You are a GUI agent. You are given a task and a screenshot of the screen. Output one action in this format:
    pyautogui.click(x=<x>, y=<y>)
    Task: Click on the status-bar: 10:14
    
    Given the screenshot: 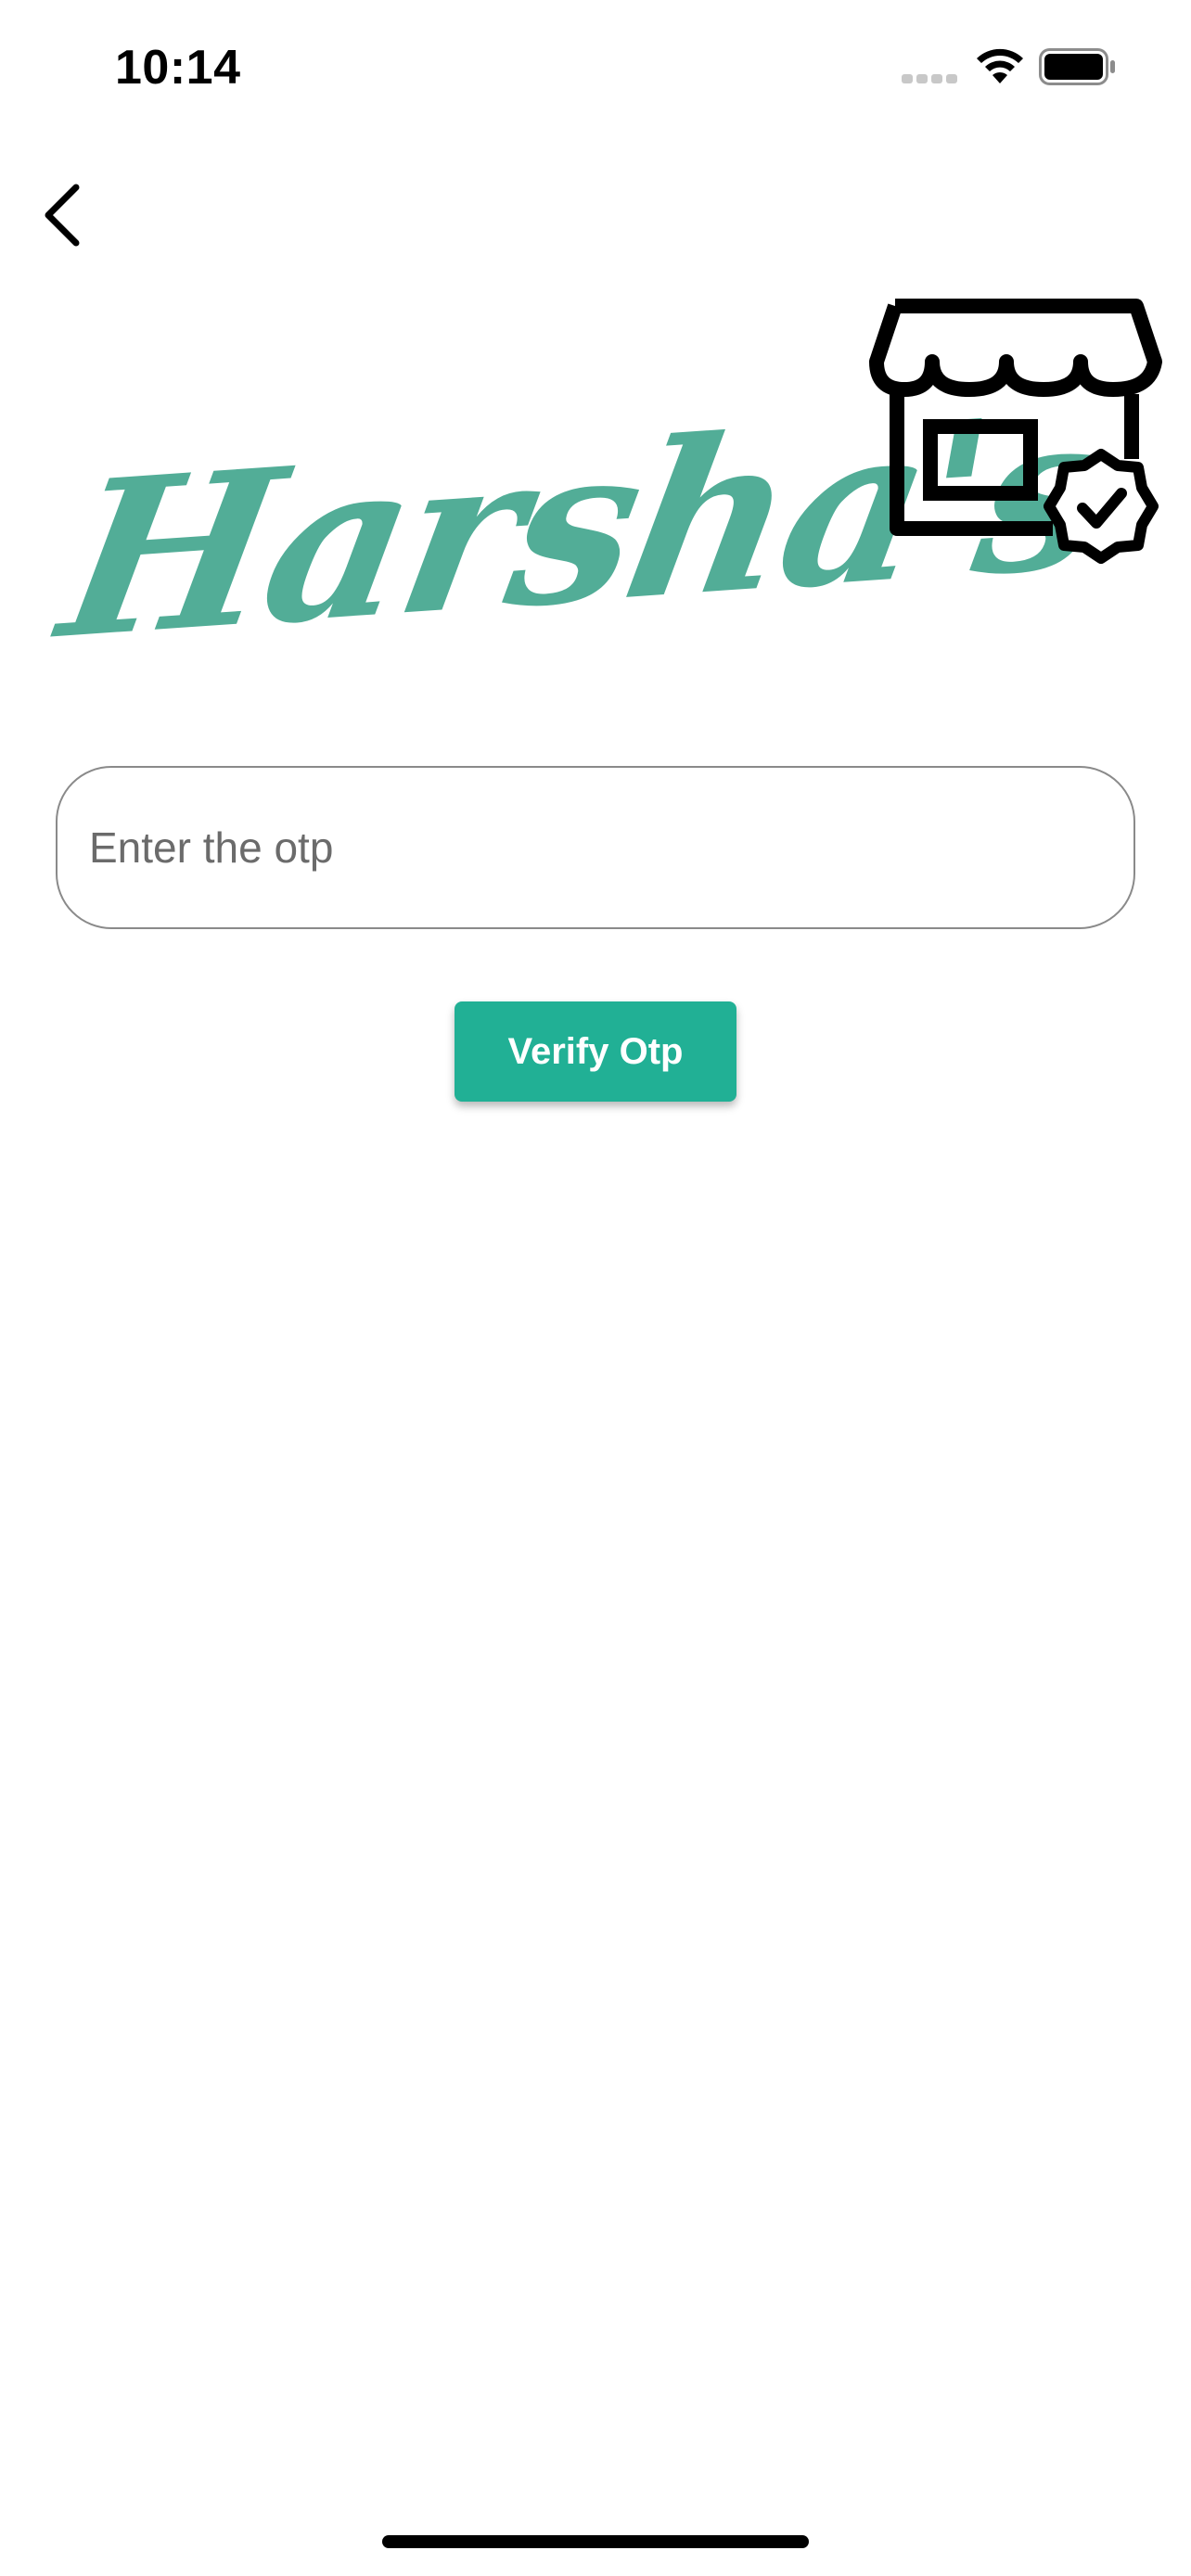 What is the action you would take?
    pyautogui.click(x=595, y=69)
    